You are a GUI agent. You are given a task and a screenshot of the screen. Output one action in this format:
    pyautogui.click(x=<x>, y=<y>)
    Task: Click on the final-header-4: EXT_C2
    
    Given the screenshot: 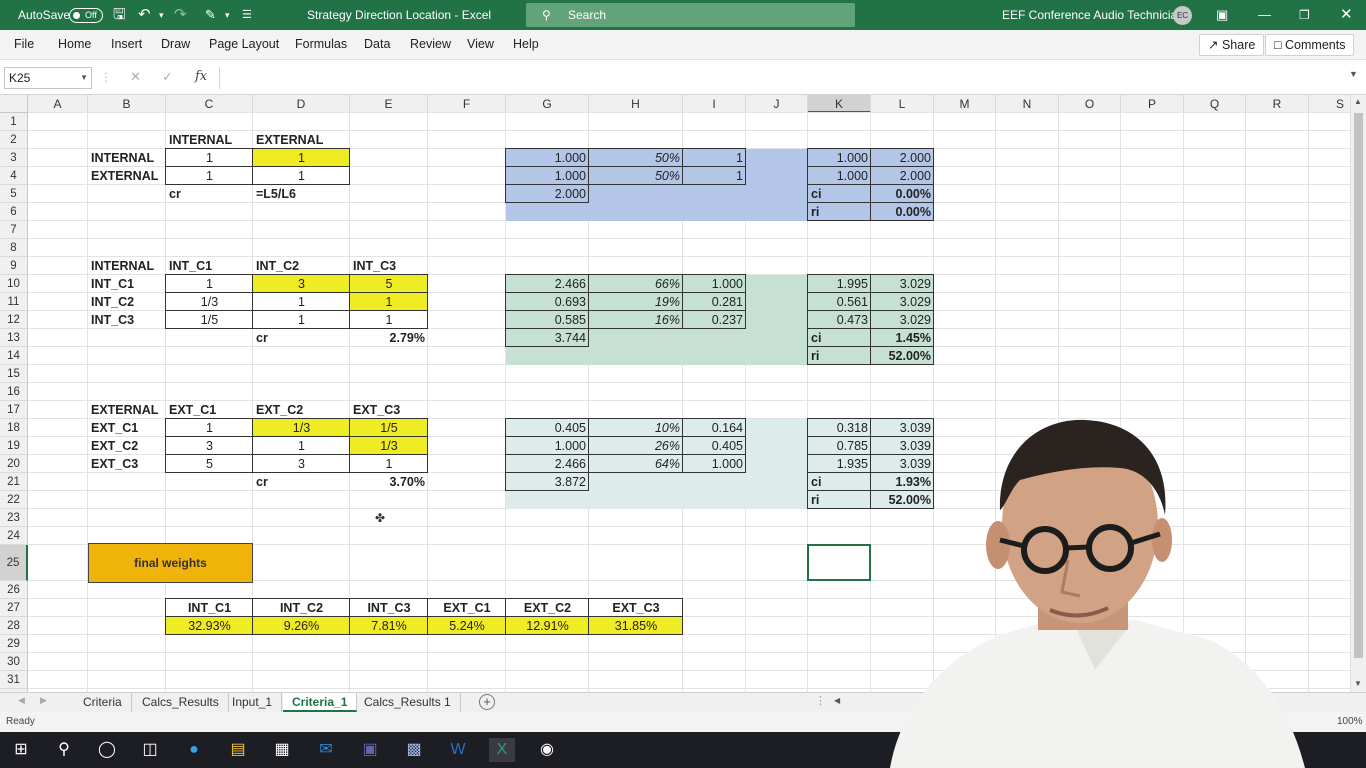 What is the action you would take?
    pyautogui.click(x=547, y=608)
    